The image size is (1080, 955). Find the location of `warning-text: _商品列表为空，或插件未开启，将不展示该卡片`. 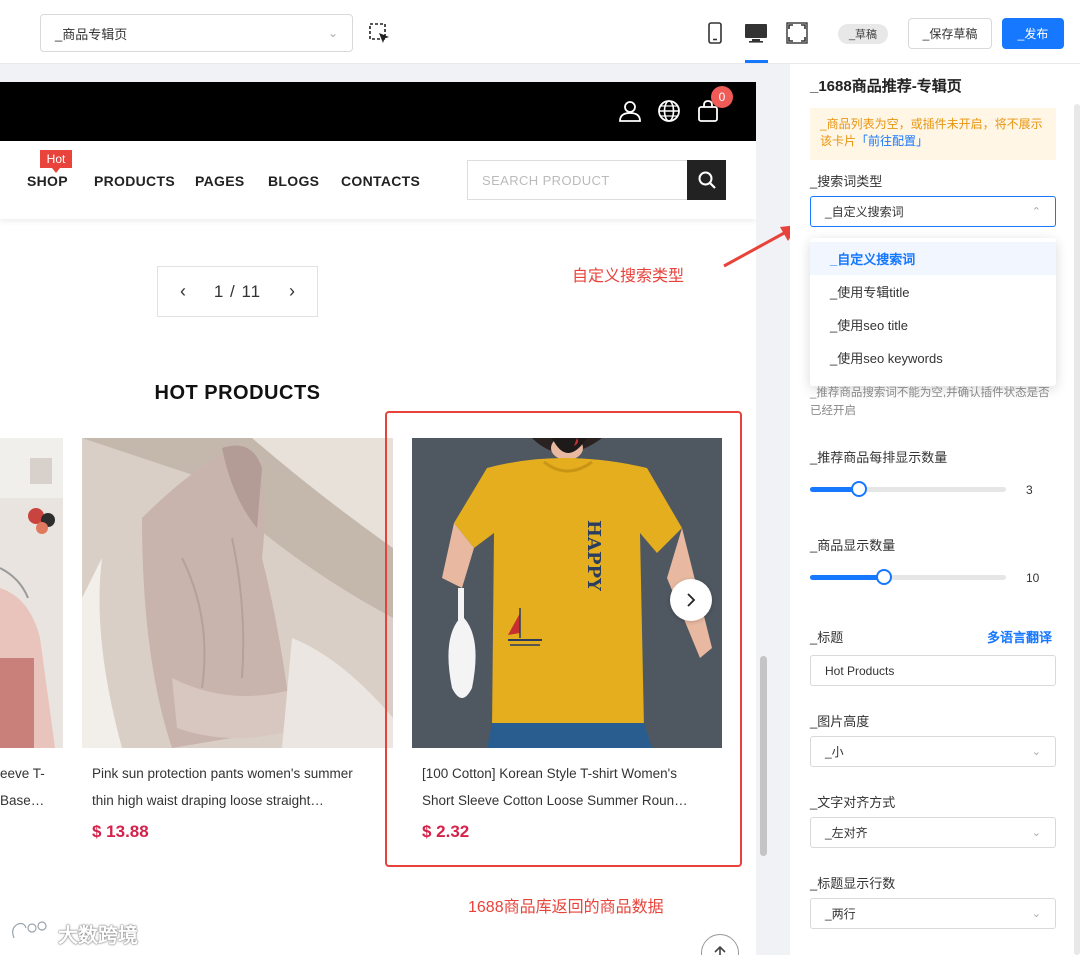

warning-text: _商品列表为空，或插件未开启，将不展示该卡片 is located at coordinates (931, 132).